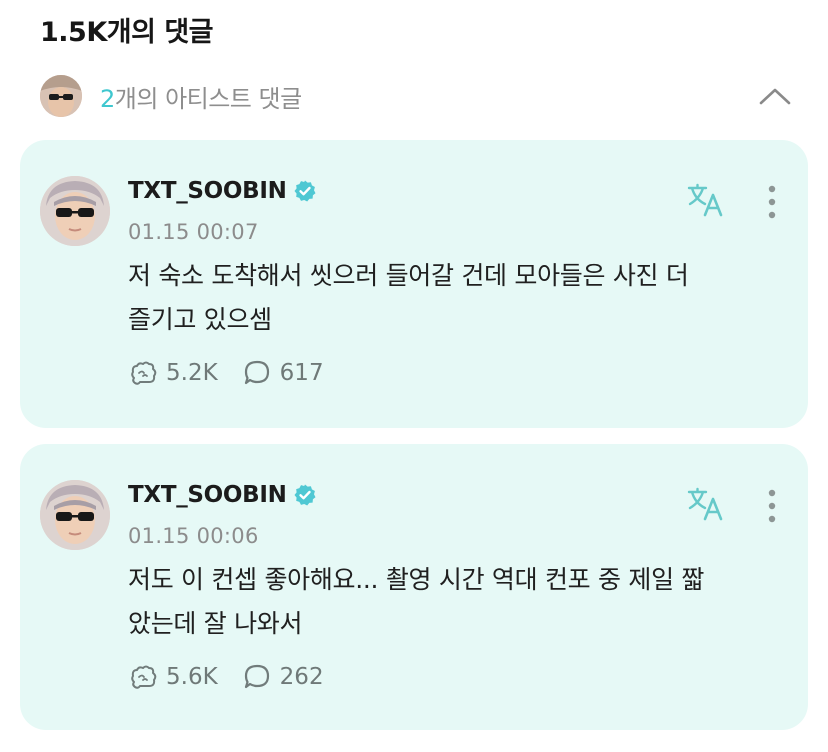 The width and height of the screenshot is (828, 752). What do you see at coordinates (408, 275) in the screenshot?
I see `comment-line: 저 숙소 도착해서 씻으러 들어갈 건데 모아들은 사진 더` at bounding box center [408, 275].